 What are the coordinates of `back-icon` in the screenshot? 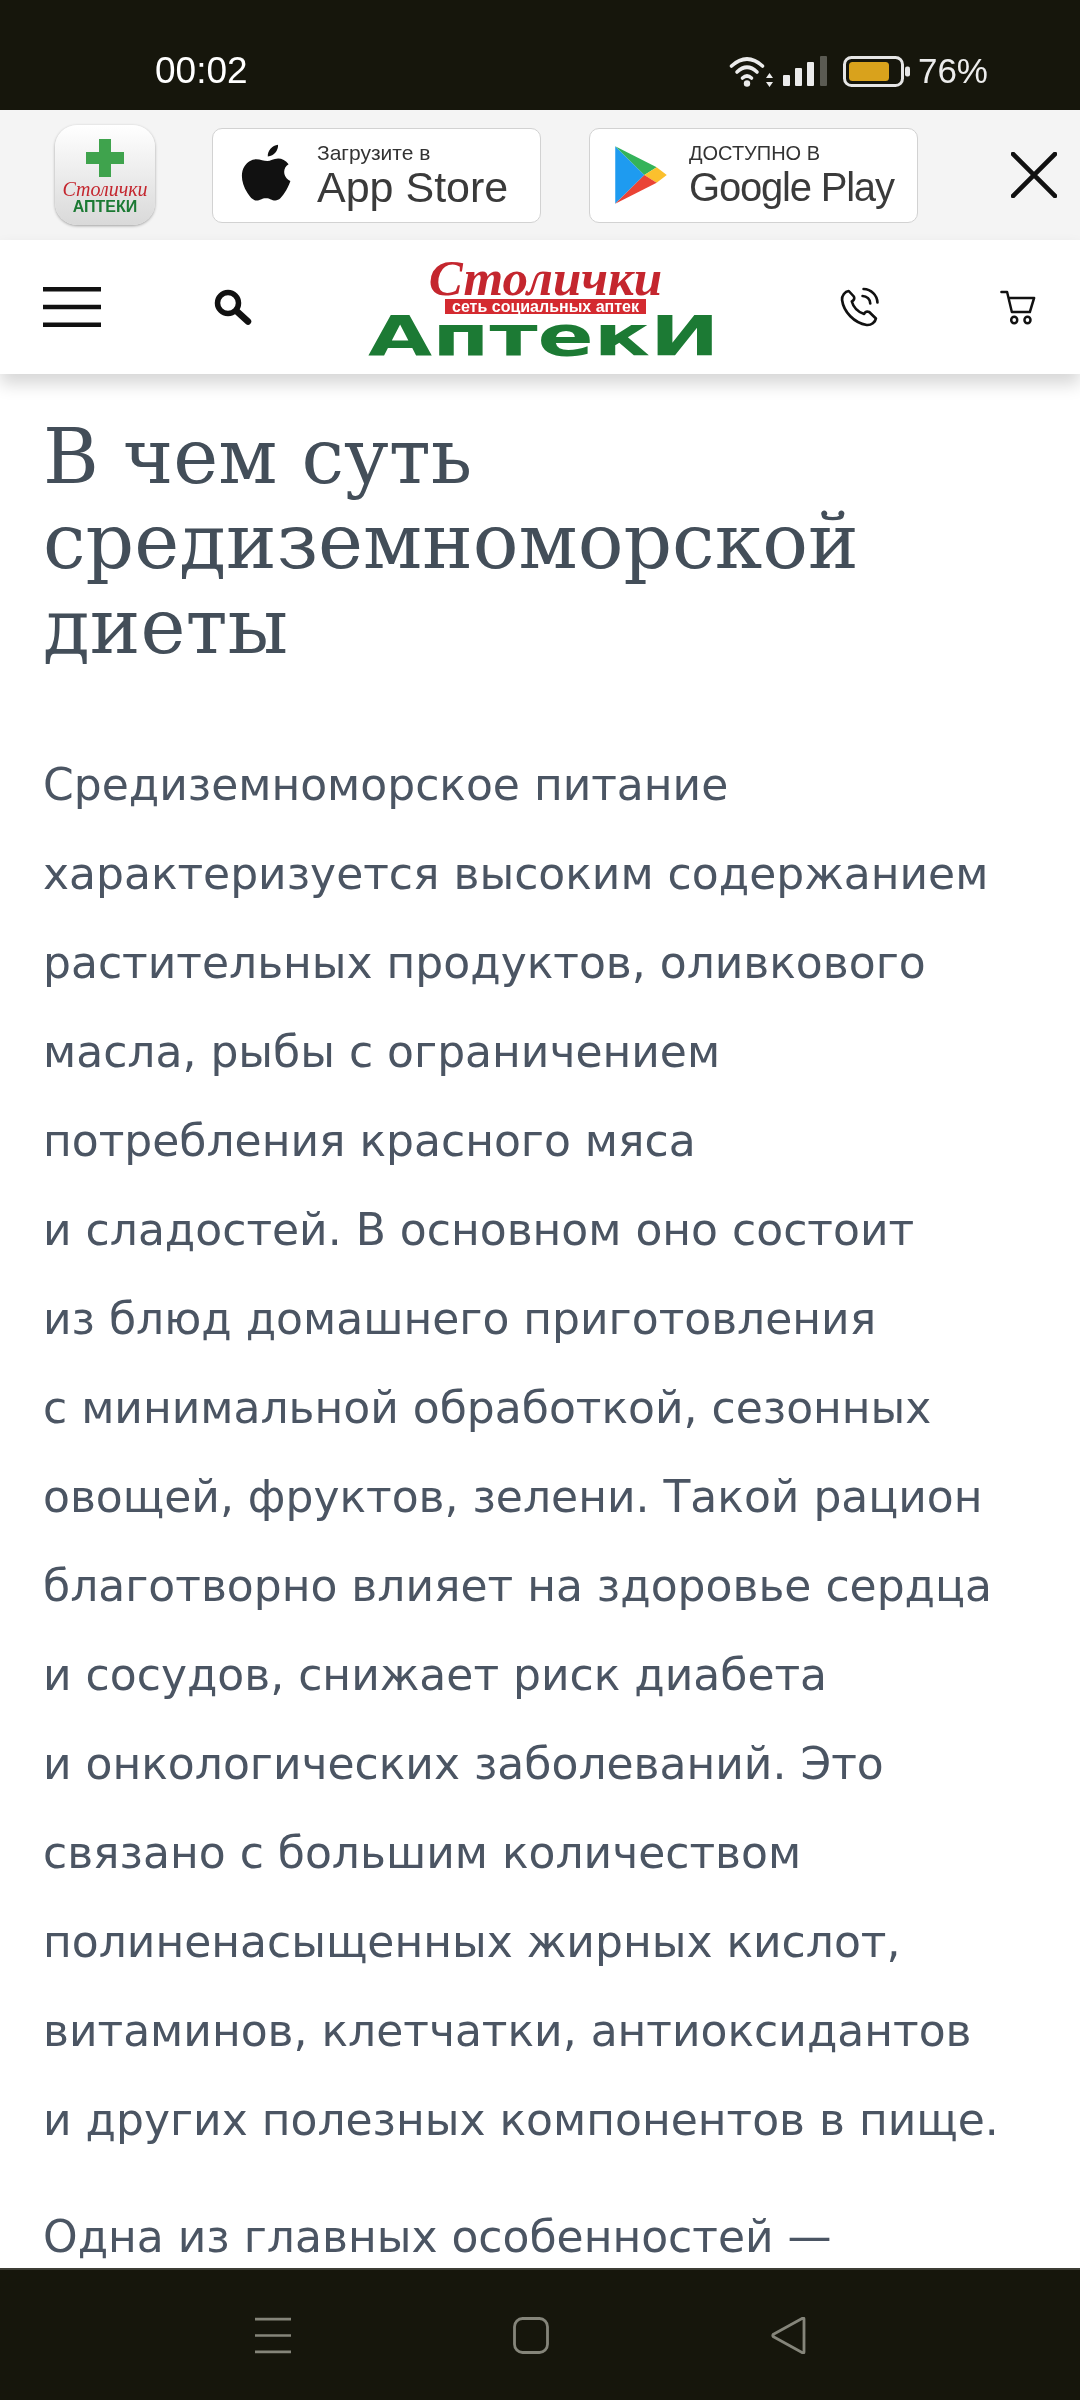 It's located at (789, 2335).